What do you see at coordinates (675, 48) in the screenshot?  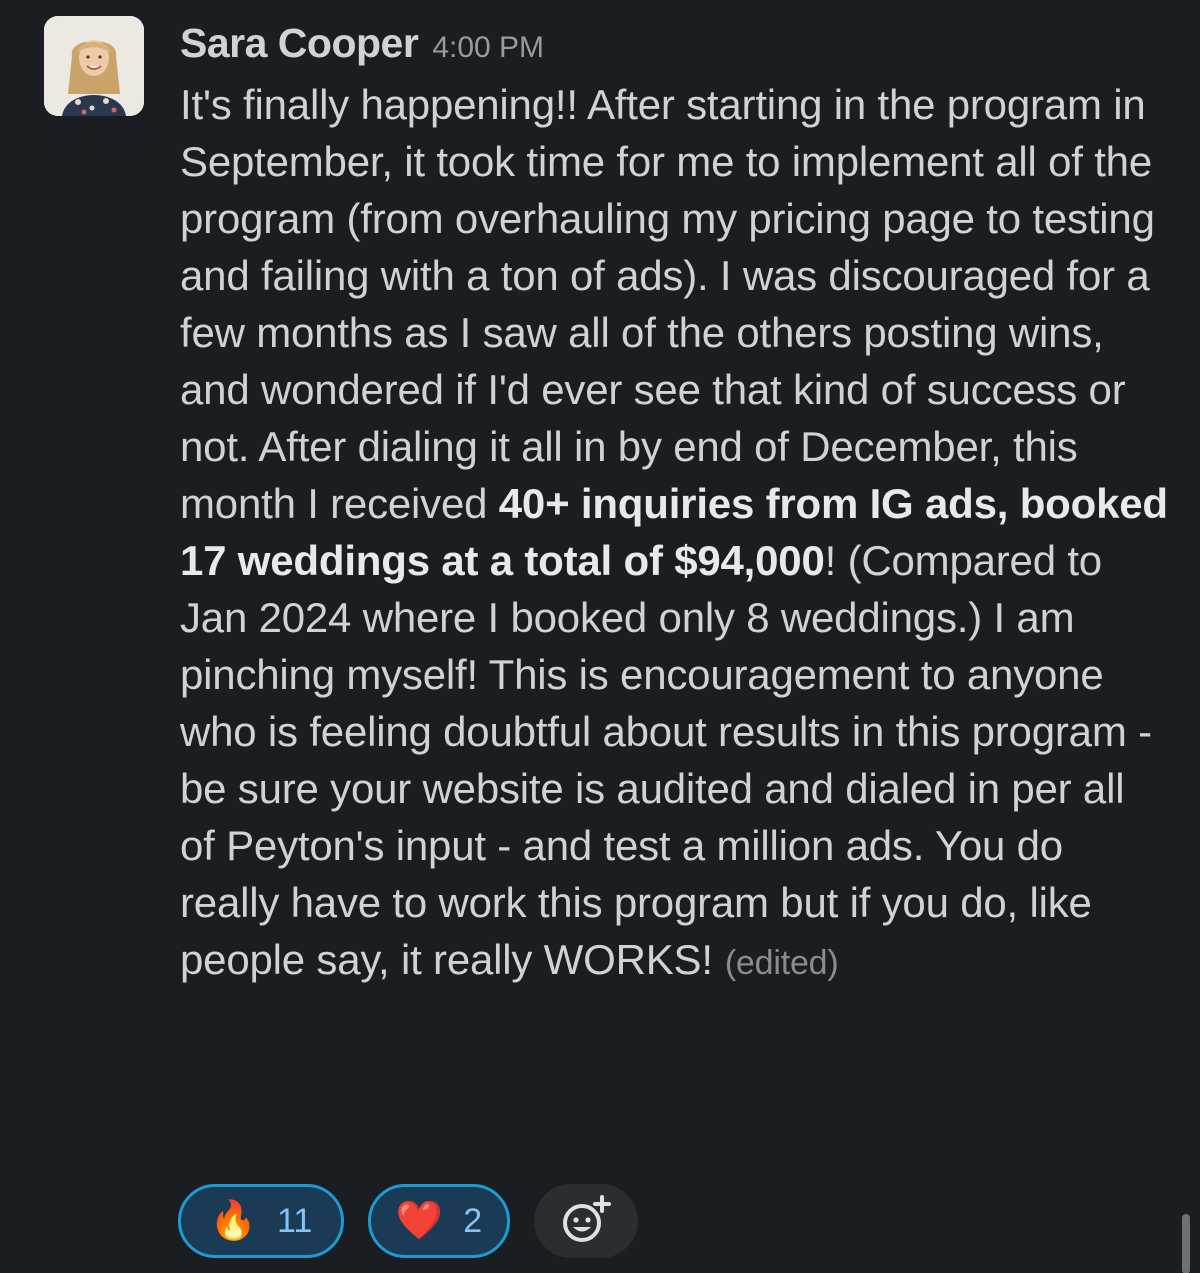 I see `message-header: Sara Cooper 4:00 PM` at bounding box center [675, 48].